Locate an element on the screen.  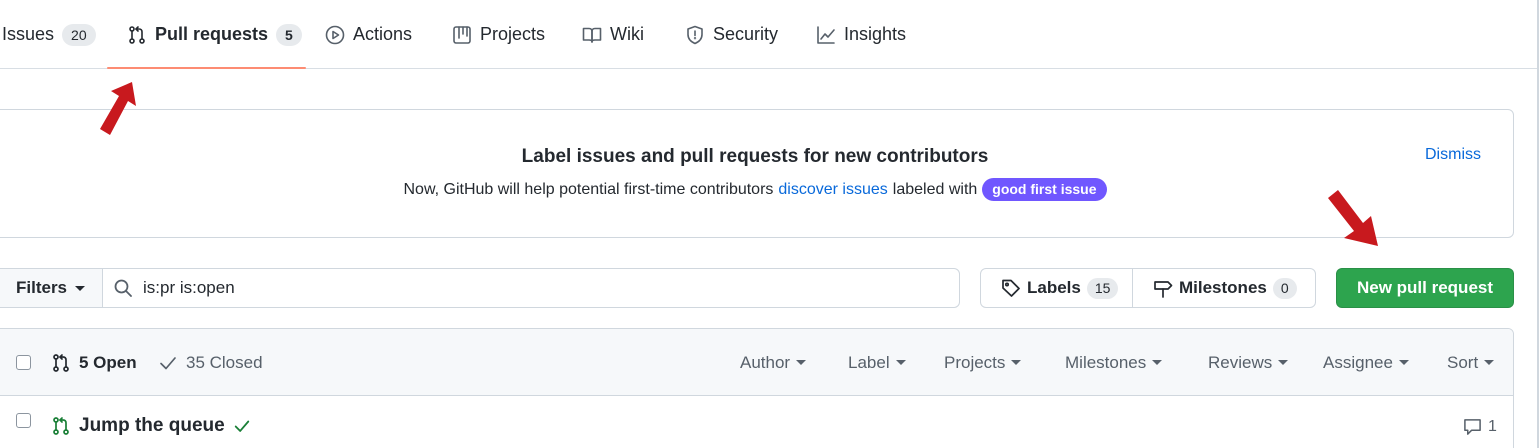
pr-title-link: Jump the queue is located at coordinates (152, 426).